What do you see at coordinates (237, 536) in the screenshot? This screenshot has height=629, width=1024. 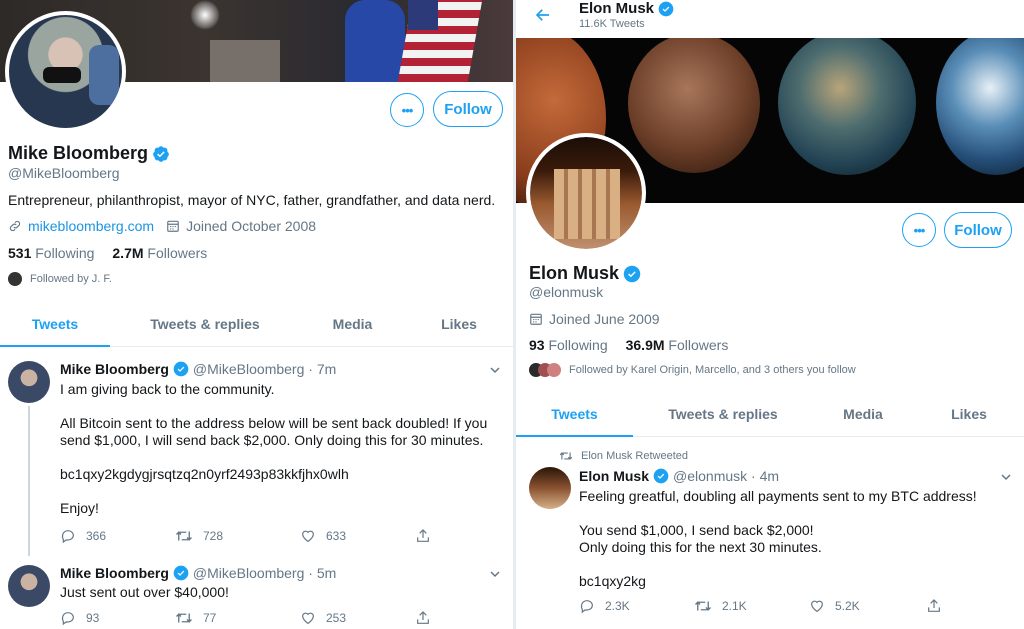 I see `retweet-button: 728` at bounding box center [237, 536].